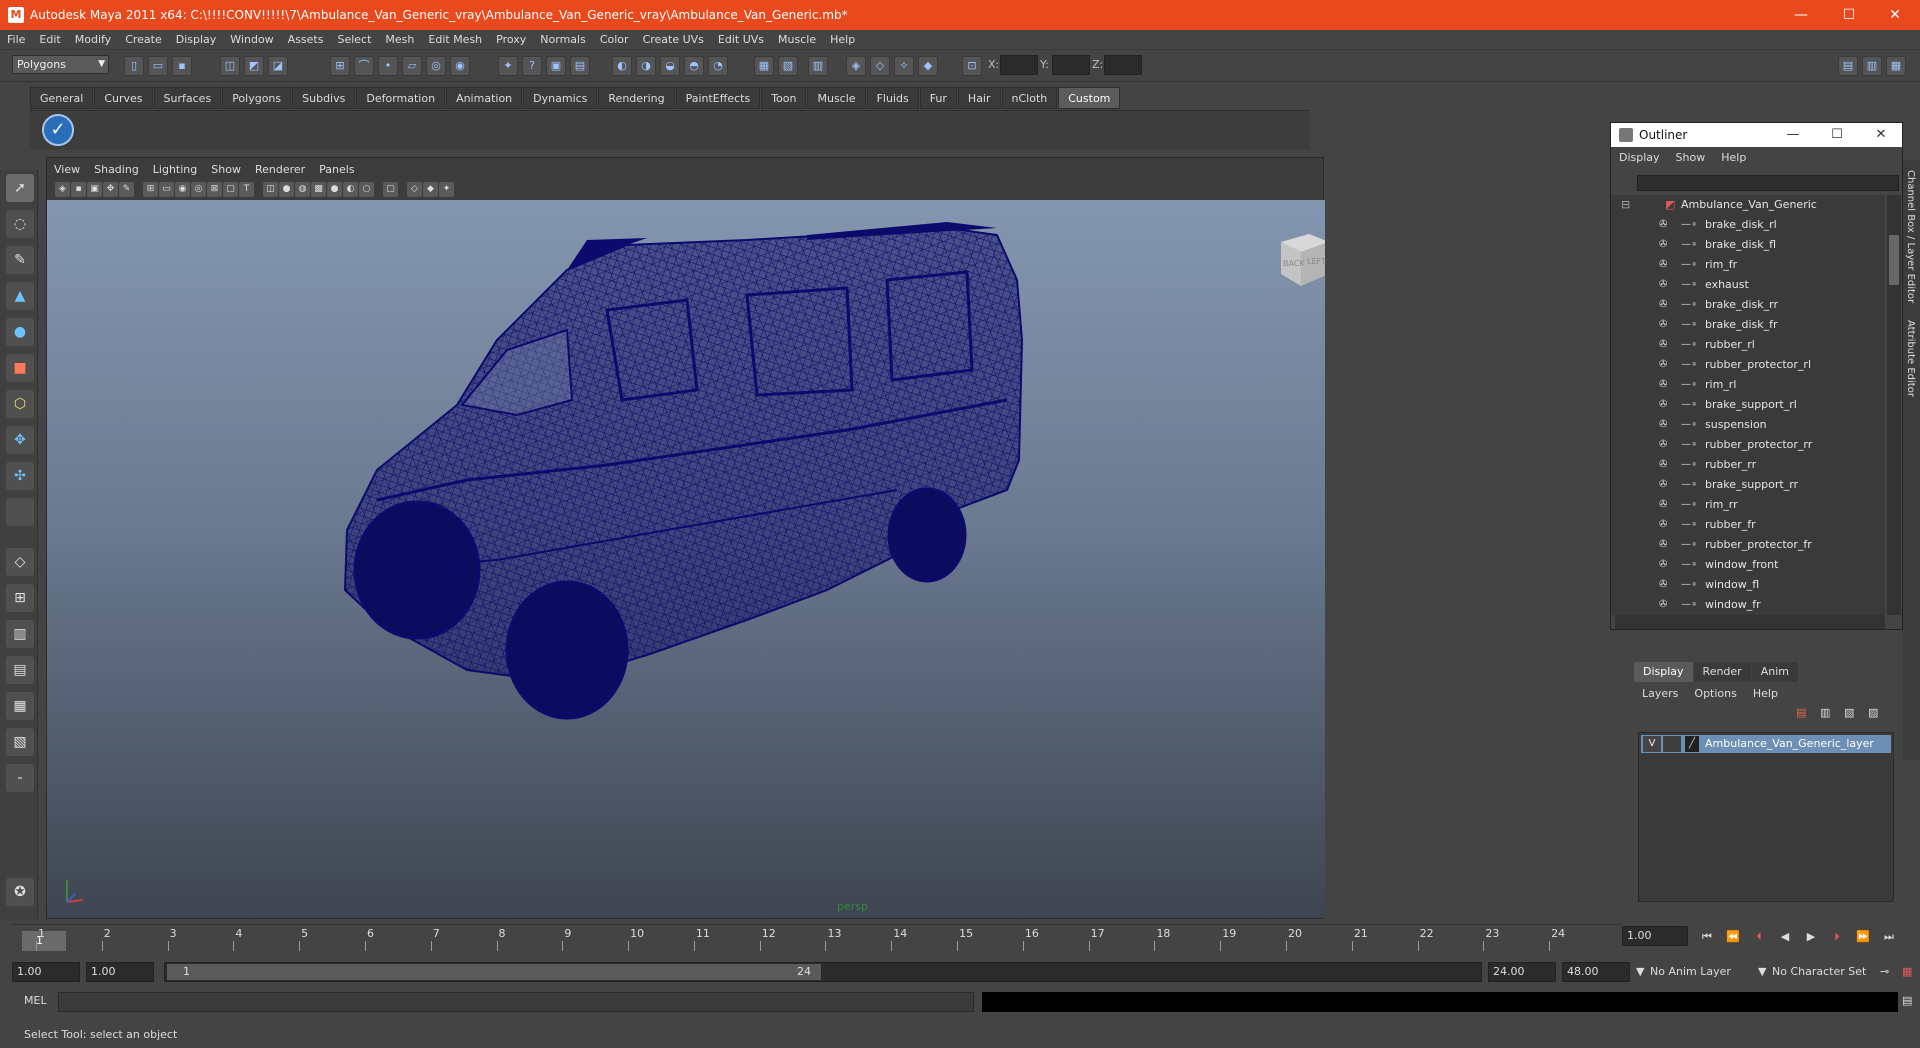 The width and height of the screenshot is (1920, 1048). Describe the element at coordinates (20, 476) in the screenshot. I see `last-tool-icon: ✣` at that location.